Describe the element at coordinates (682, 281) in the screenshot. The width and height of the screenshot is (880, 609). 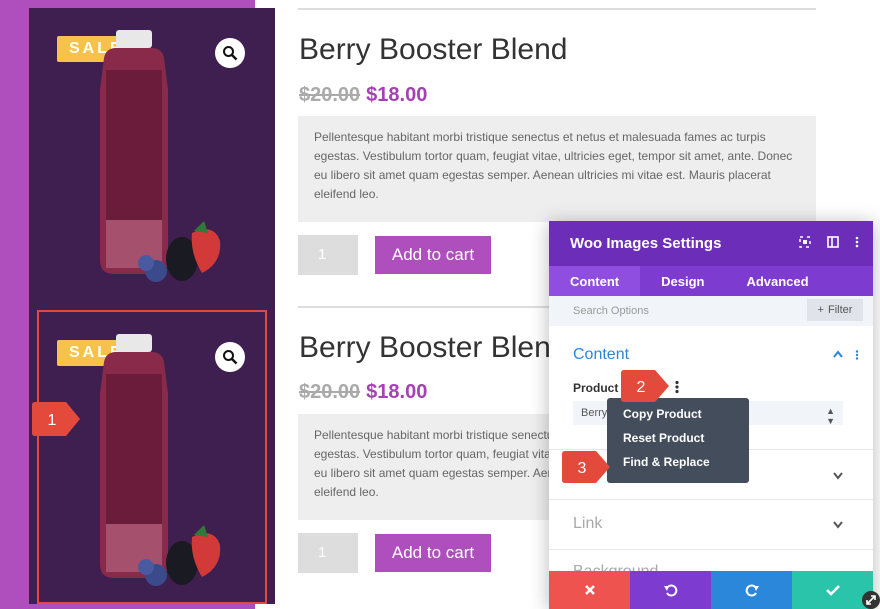
I see `tab-design: Design` at that location.